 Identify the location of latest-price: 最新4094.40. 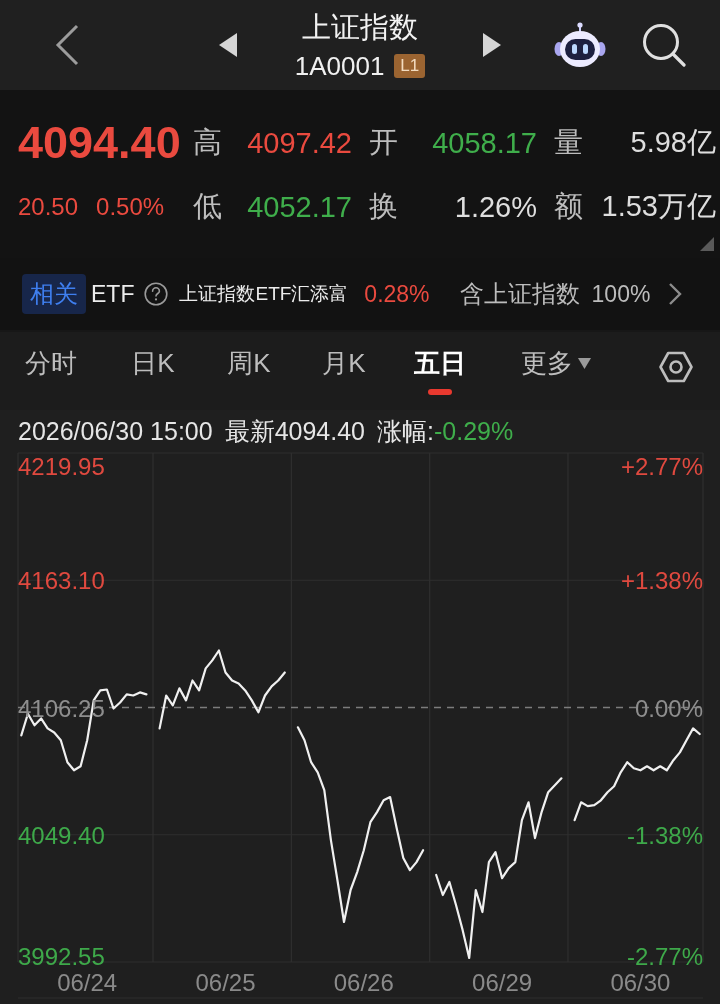
(294, 431).